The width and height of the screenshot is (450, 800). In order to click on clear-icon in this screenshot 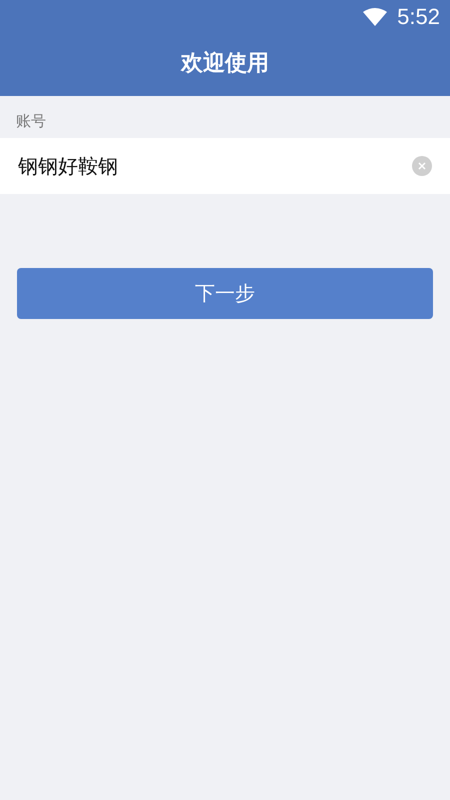, I will do `click(422, 166)`.